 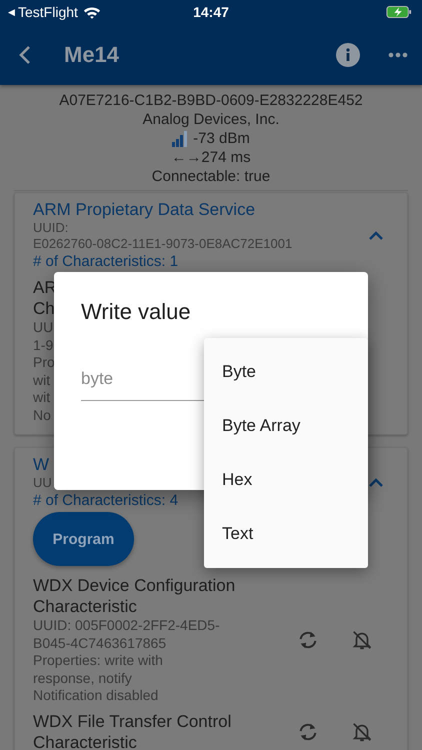 What do you see at coordinates (211, 12) in the screenshot?
I see `clock: 14:47` at bounding box center [211, 12].